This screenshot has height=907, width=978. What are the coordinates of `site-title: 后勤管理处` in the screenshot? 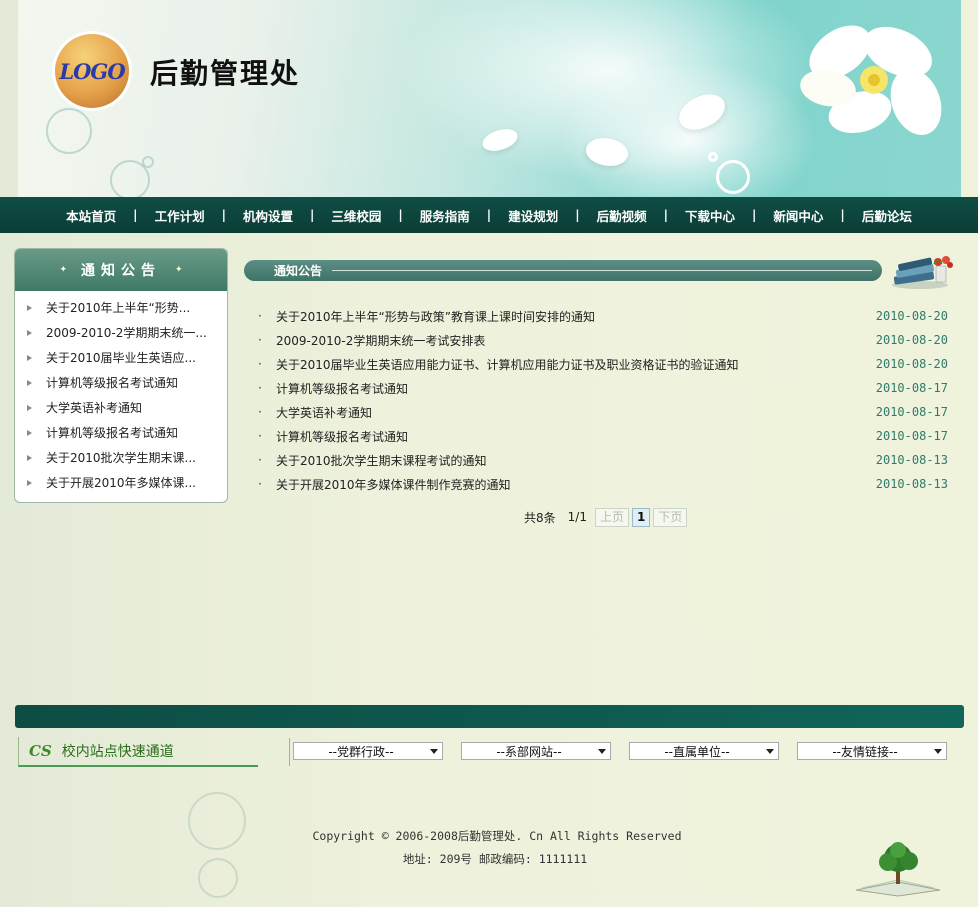 It's located at (225, 73).